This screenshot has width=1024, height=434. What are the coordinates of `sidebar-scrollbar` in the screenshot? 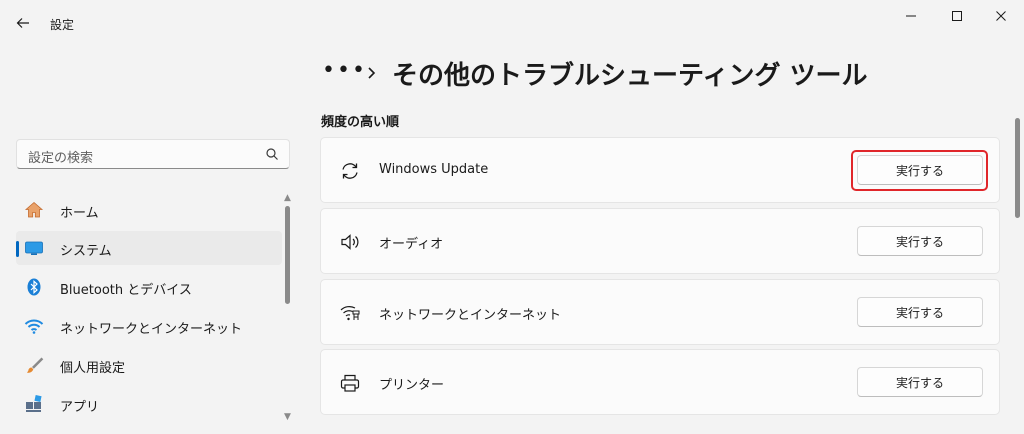 It's located at (287, 255).